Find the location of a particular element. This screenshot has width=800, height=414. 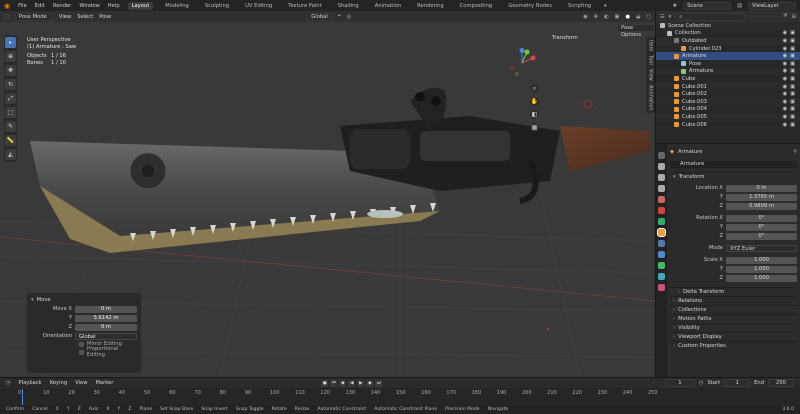

outliner-item: Pose ◉ ▣ is located at coordinates (728, 64).